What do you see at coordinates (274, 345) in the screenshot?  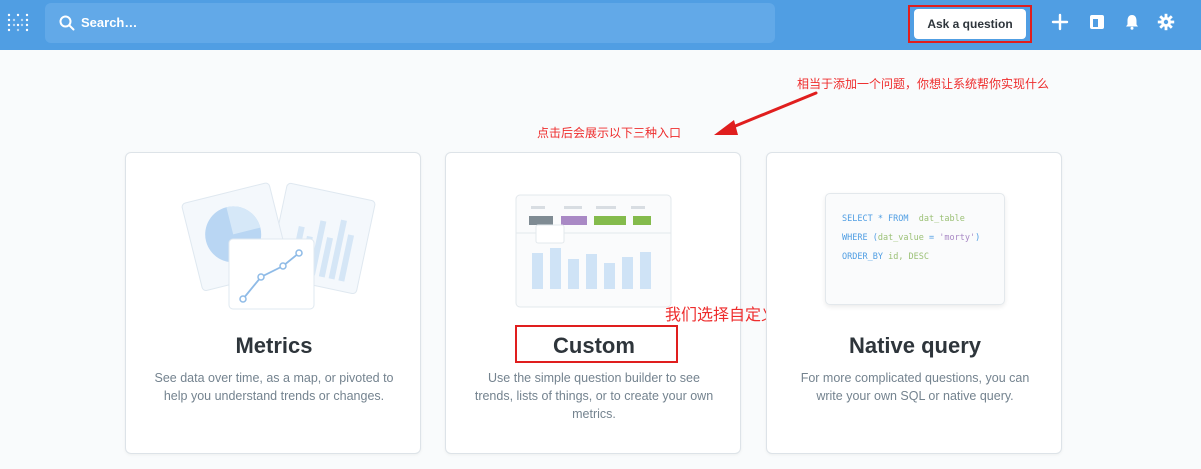 I see `card-title-metrics: Metrics` at bounding box center [274, 345].